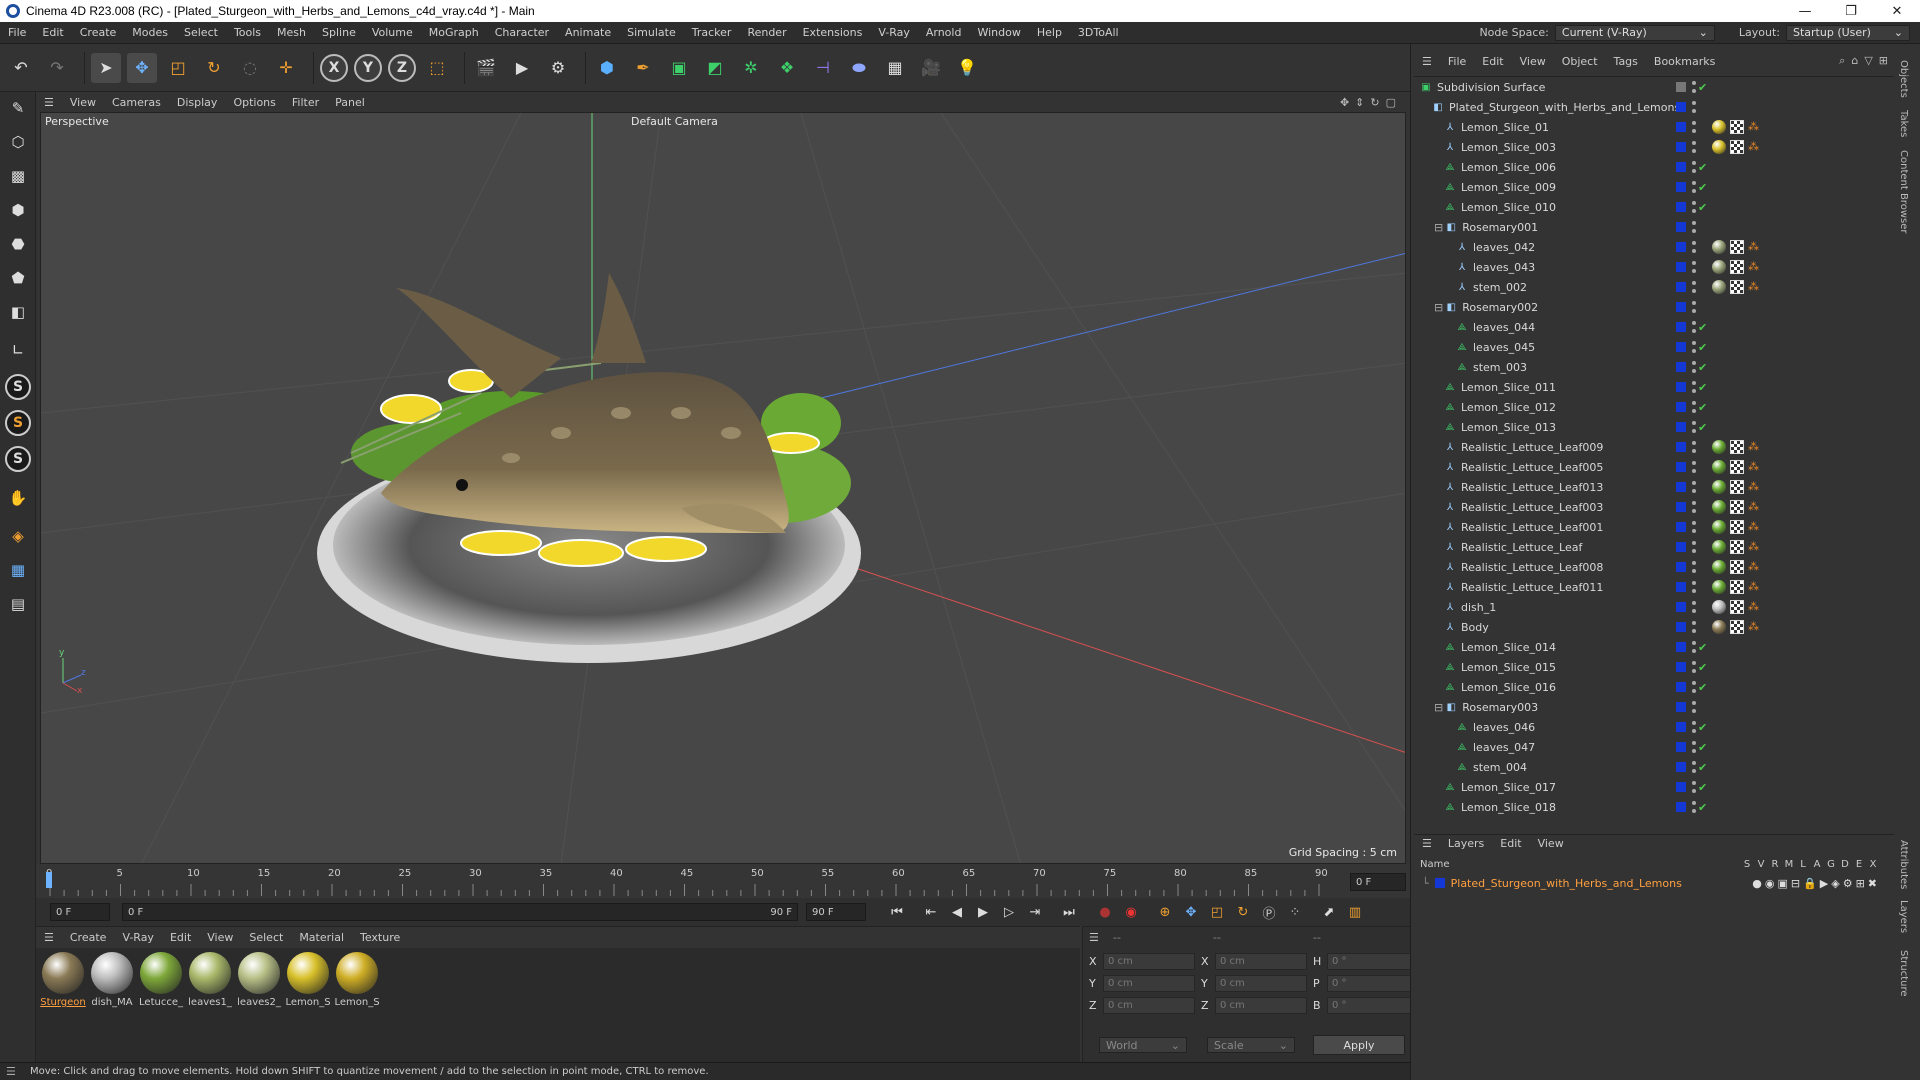 The height and width of the screenshot is (1080, 1920). I want to click on object-name: stem_003, so click(1500, 367).